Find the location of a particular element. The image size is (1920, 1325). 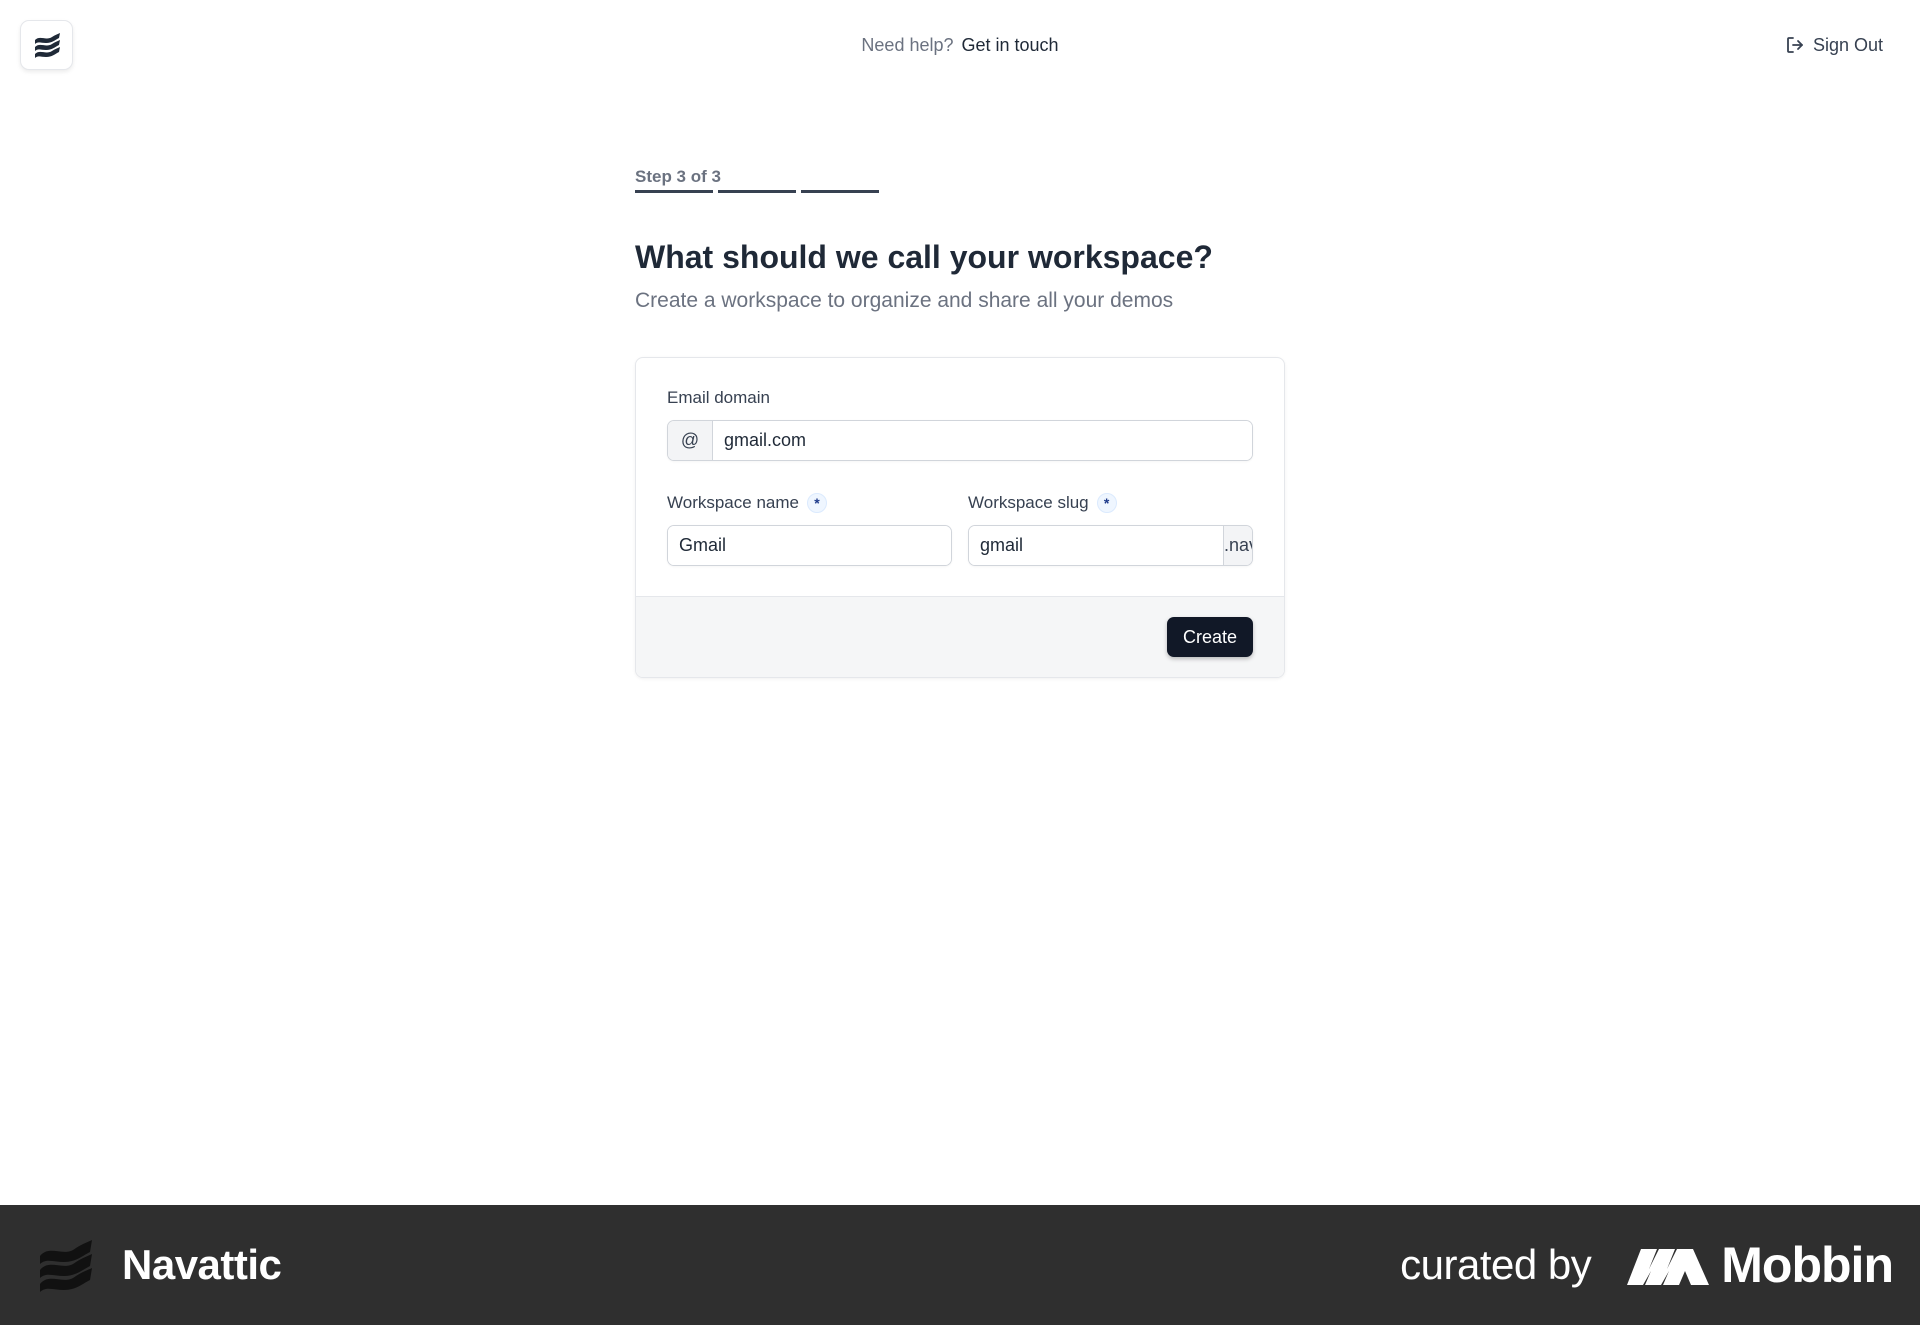

email-domain-field: Email domain @ is located at coordinates (960, 423).